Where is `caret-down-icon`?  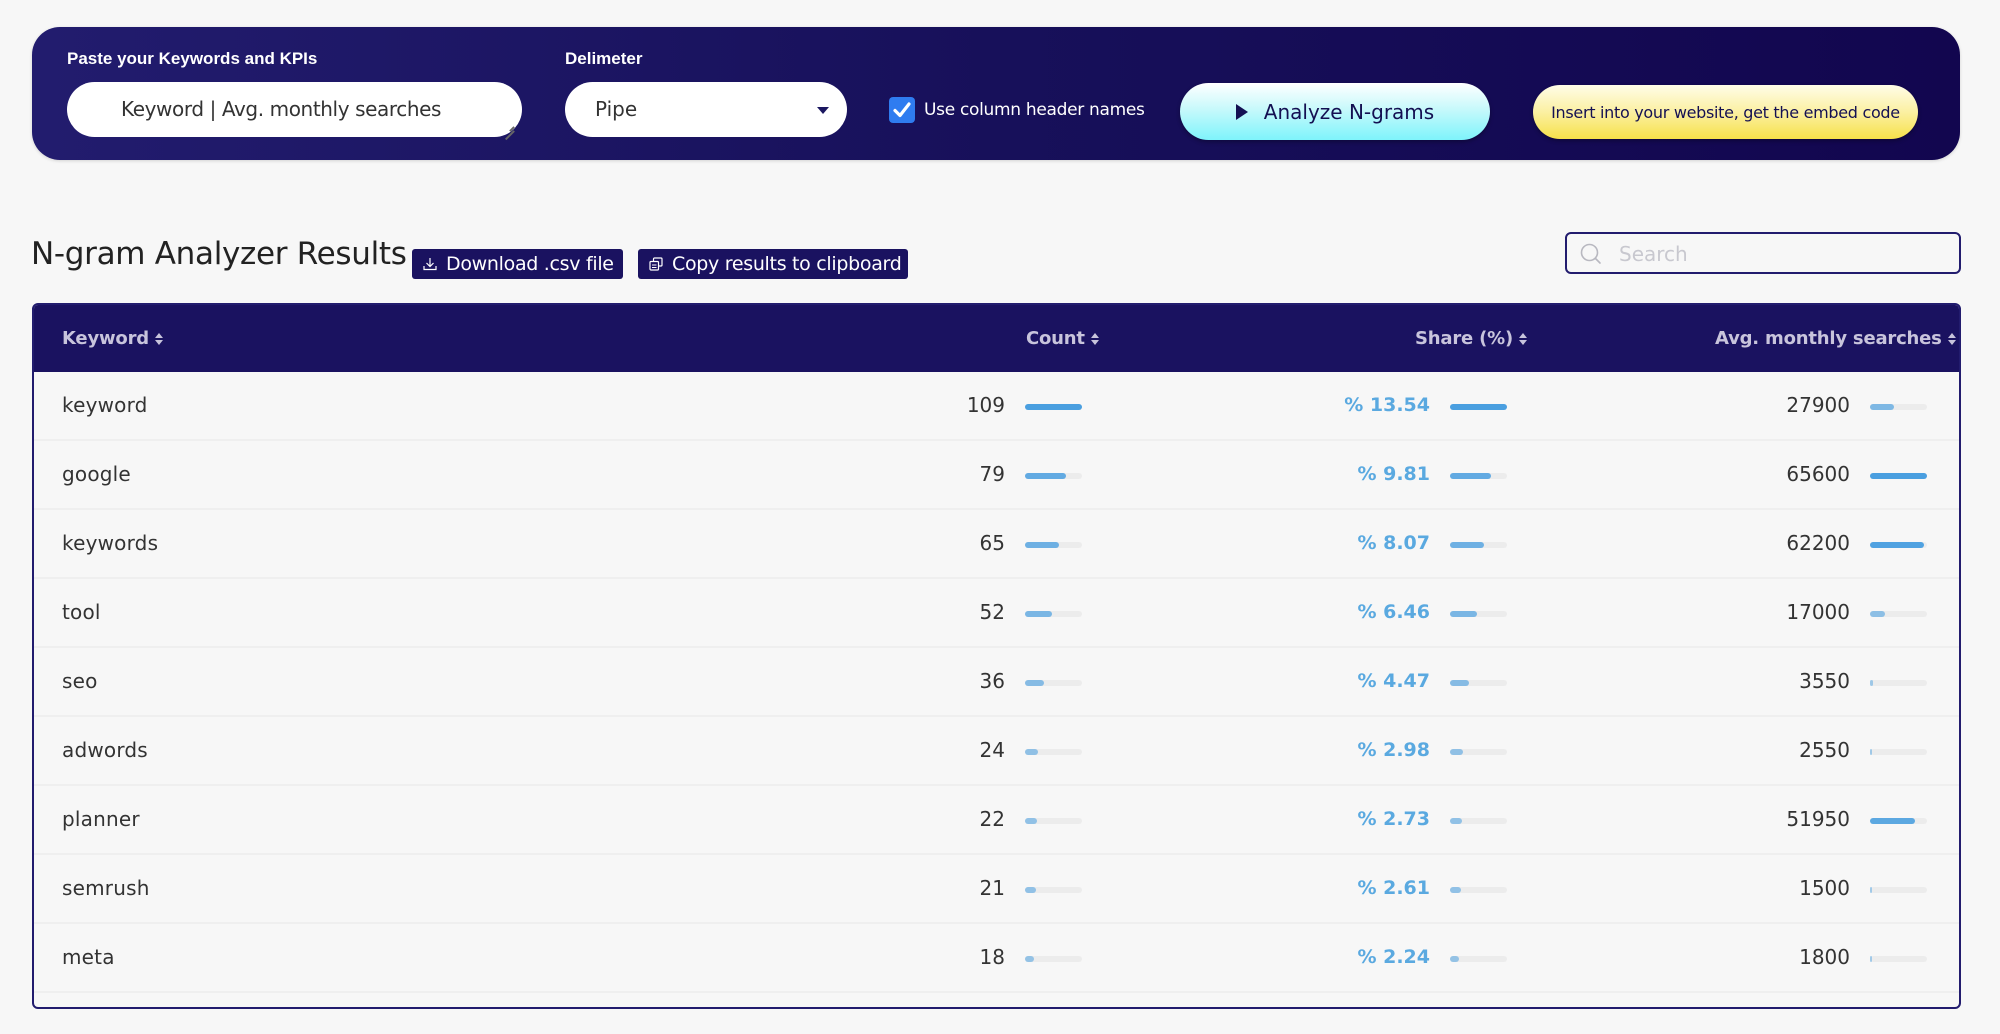
caret-down-icon is located at coordinates (823, 110).